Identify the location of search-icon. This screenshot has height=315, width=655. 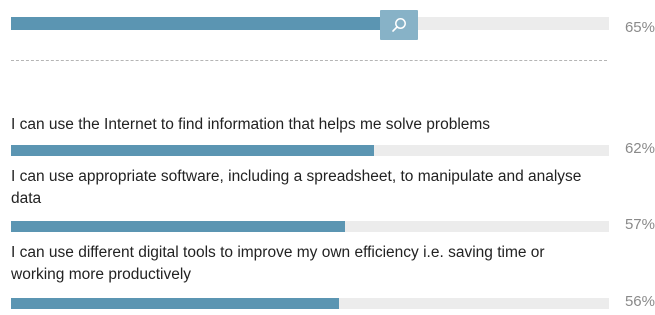
(399, 25).